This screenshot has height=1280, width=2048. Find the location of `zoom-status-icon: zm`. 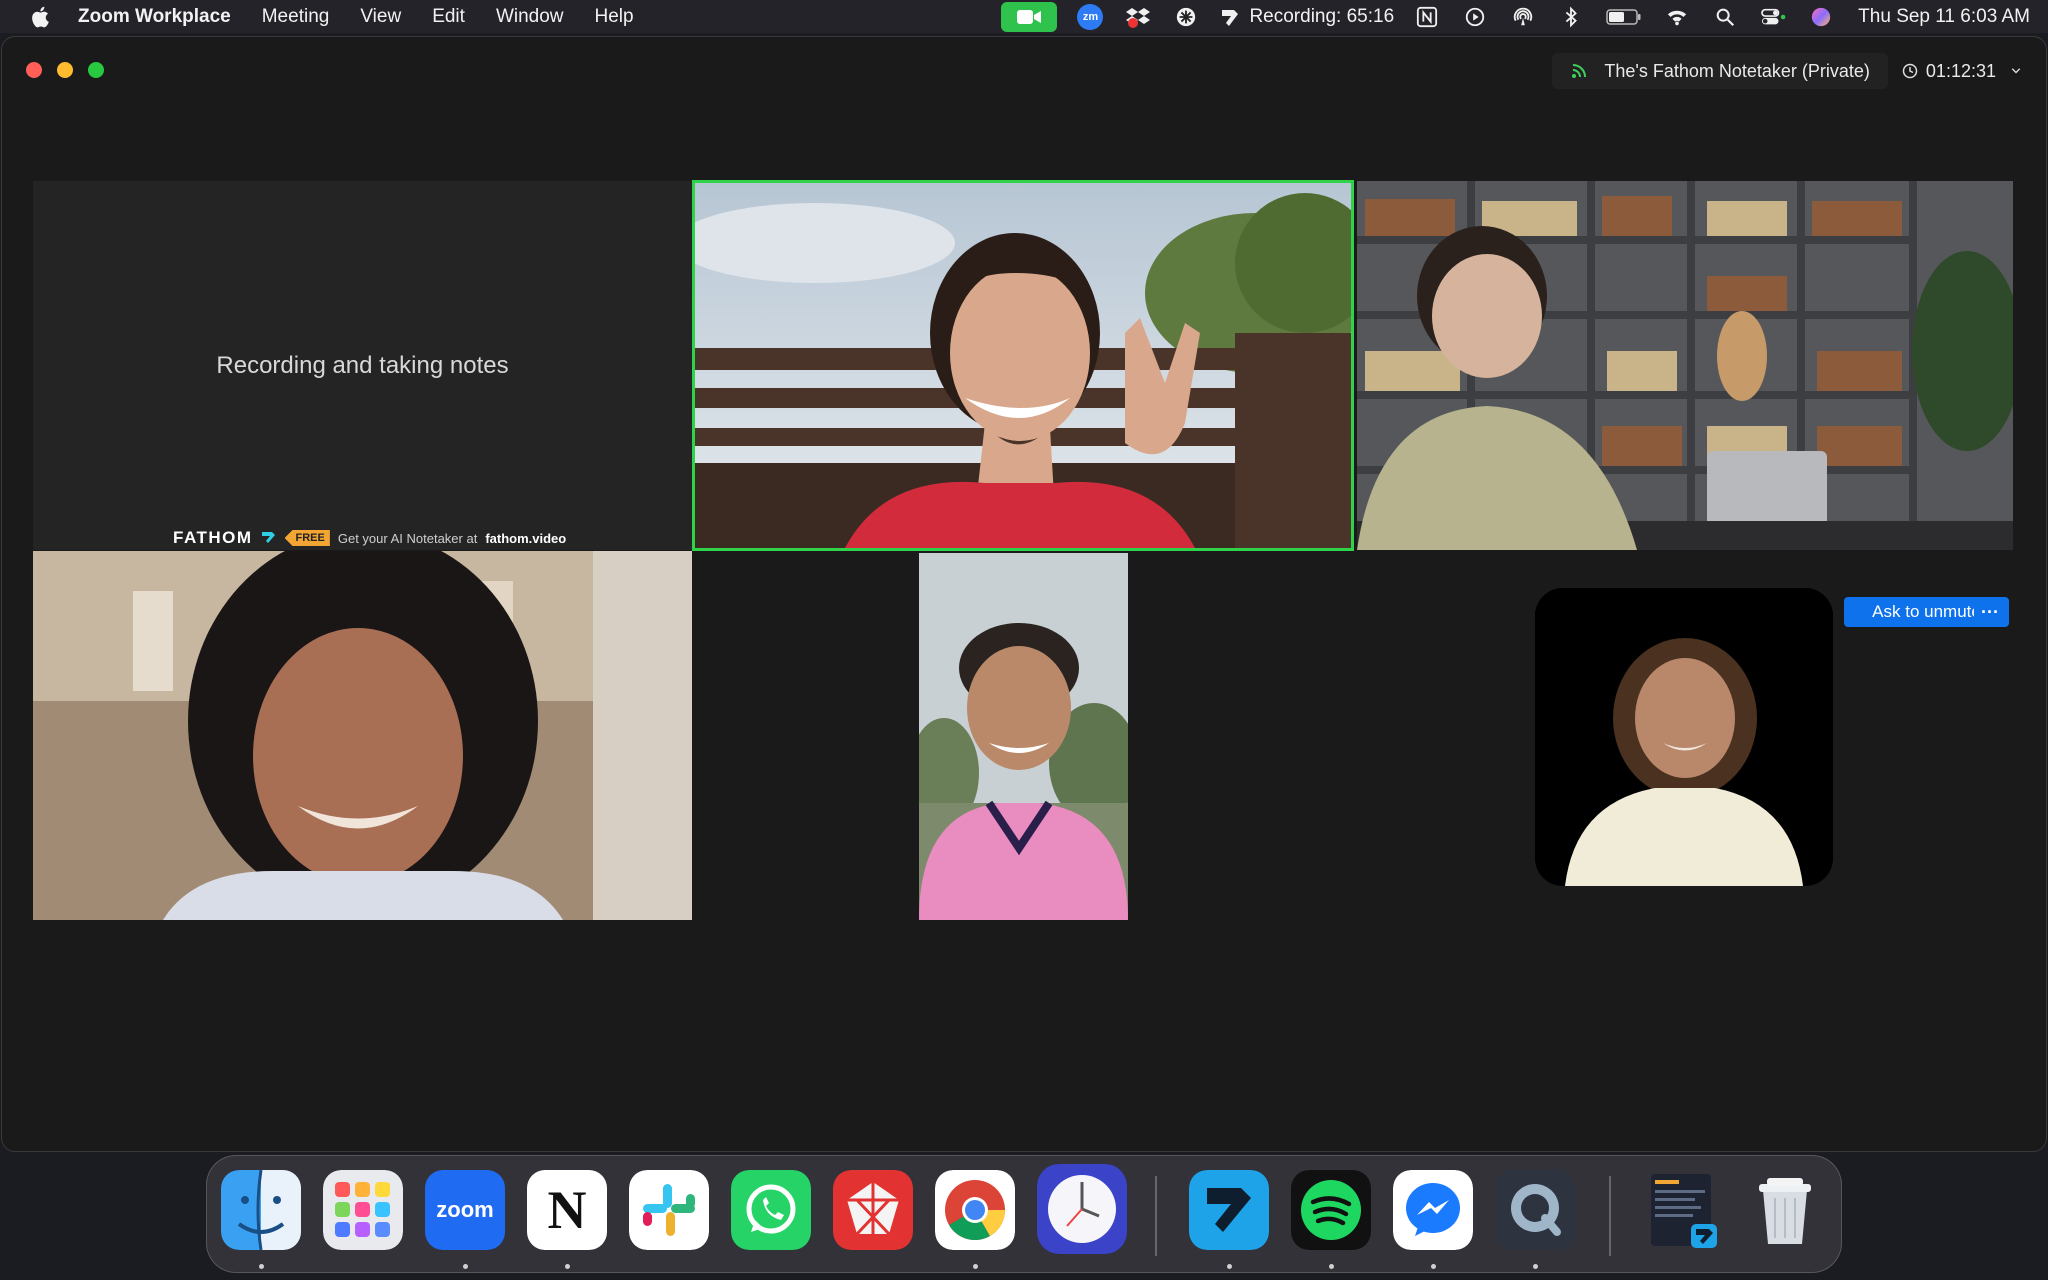

zoom-status-icon: zm is located at coordinates (1090, 16).